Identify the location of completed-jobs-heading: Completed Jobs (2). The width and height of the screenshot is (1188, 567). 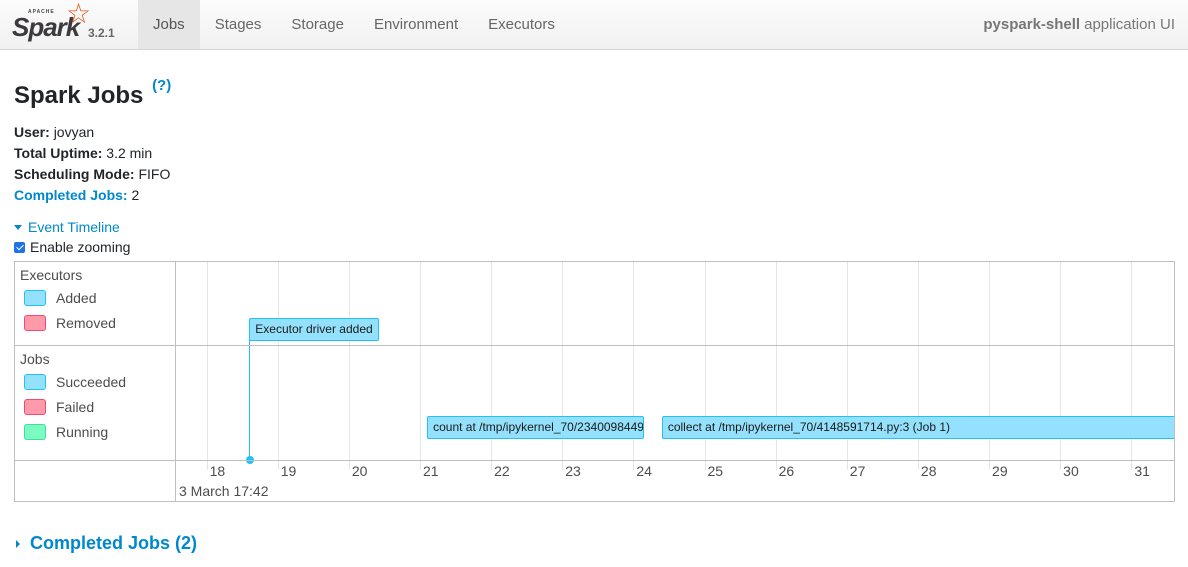
(114, 543).